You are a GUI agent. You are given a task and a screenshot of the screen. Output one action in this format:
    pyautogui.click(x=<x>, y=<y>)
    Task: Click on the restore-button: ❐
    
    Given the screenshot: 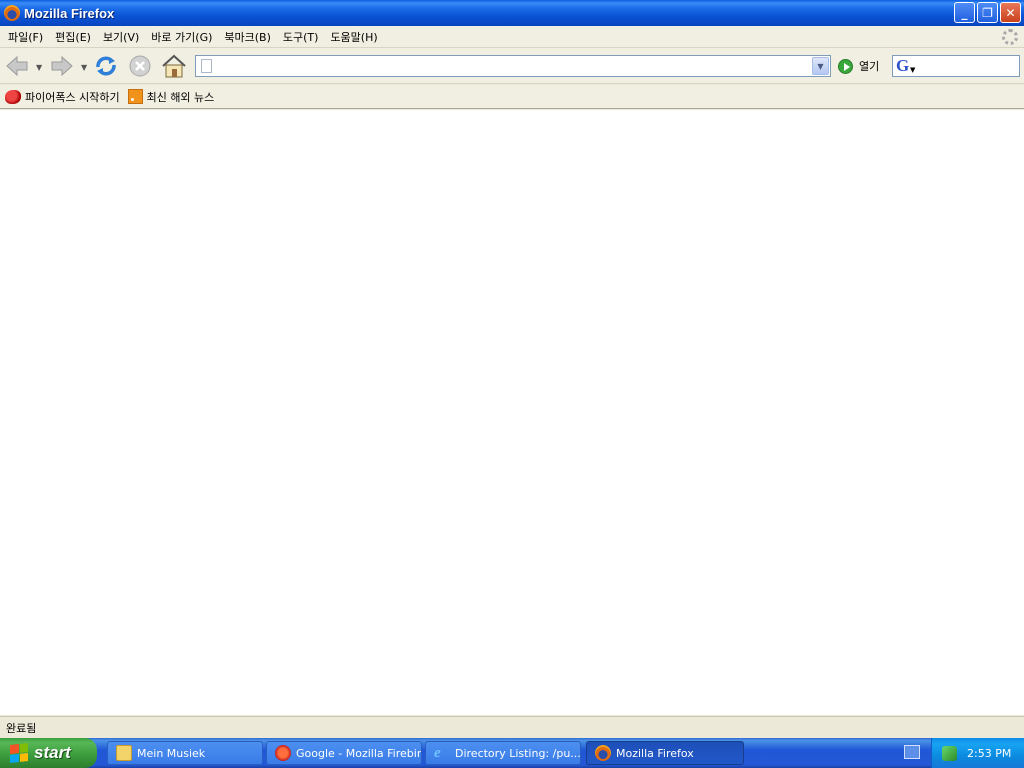 What is the action you would take?
    pyautogui.click(x=987, y=12)
    